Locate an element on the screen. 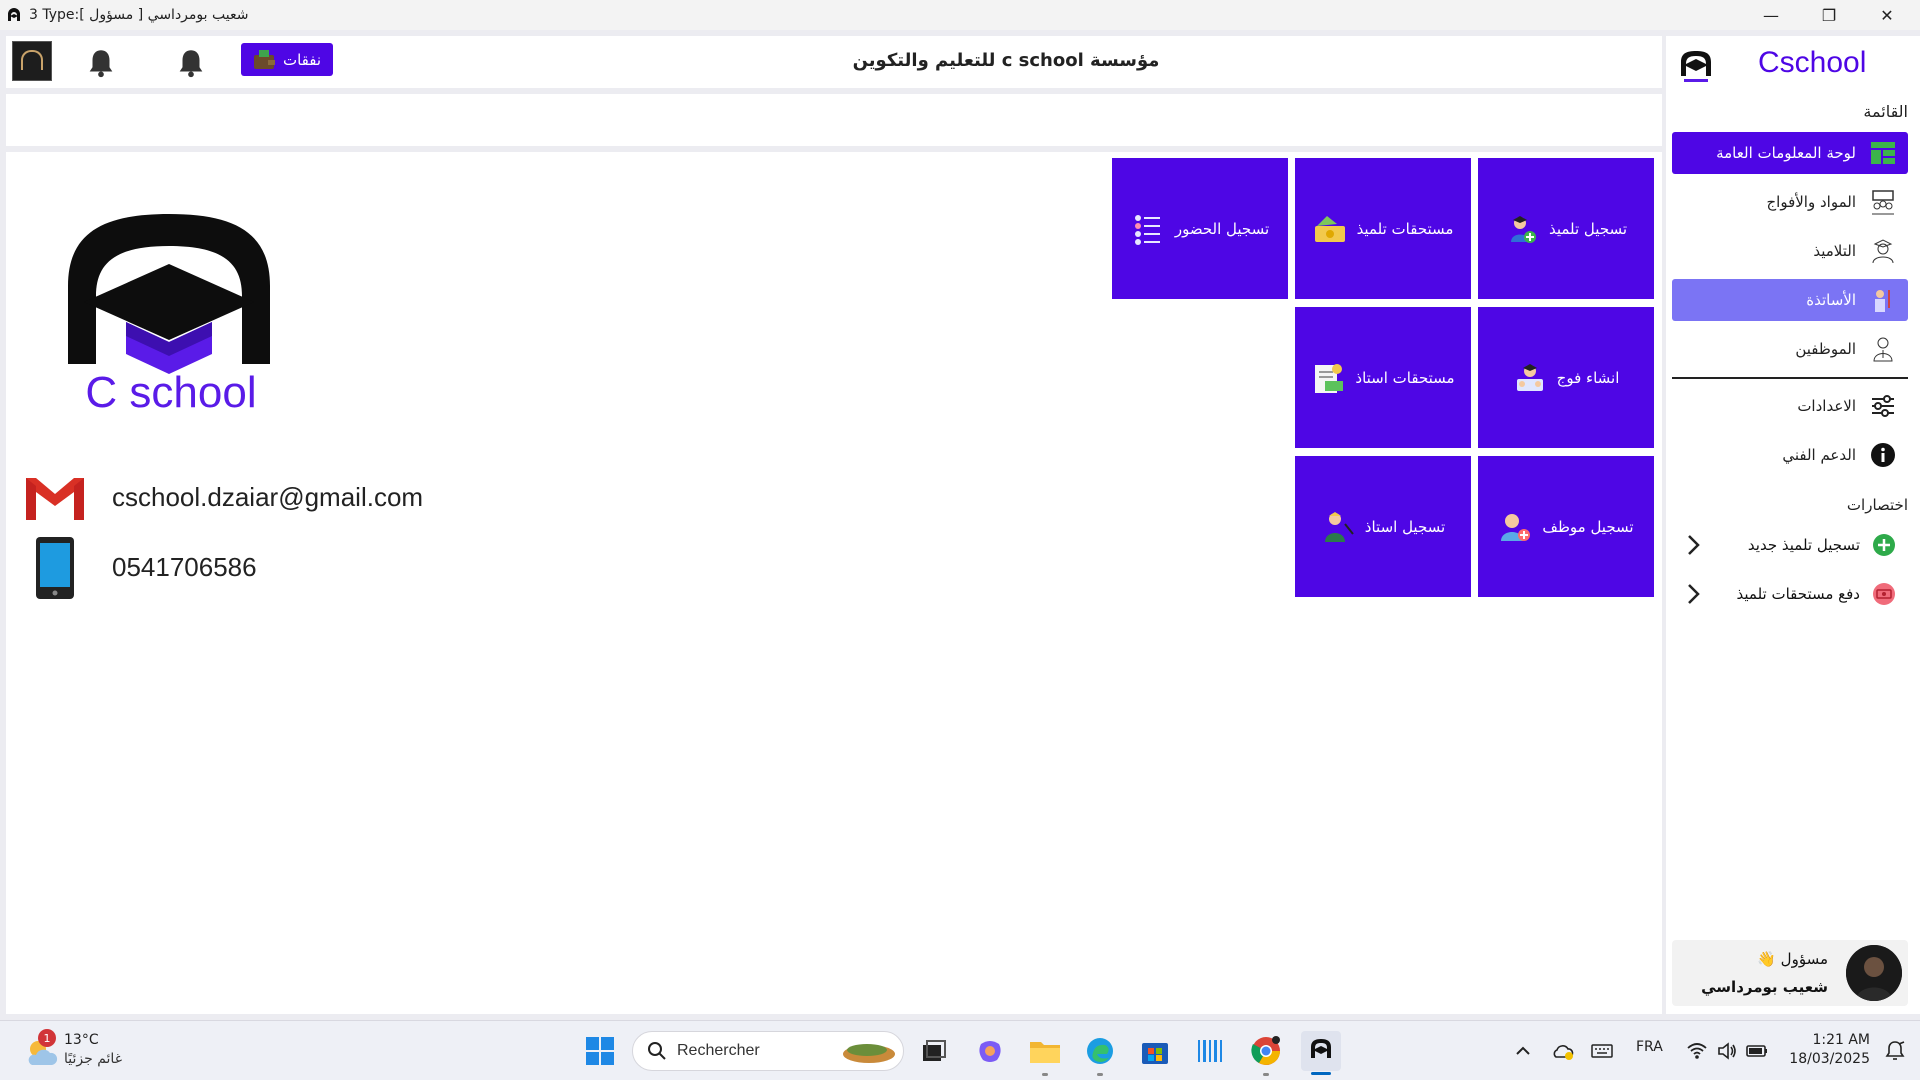  user-card: مسؤول 👋 شعيب بومرداسي is located at coordinates (1790, 973).